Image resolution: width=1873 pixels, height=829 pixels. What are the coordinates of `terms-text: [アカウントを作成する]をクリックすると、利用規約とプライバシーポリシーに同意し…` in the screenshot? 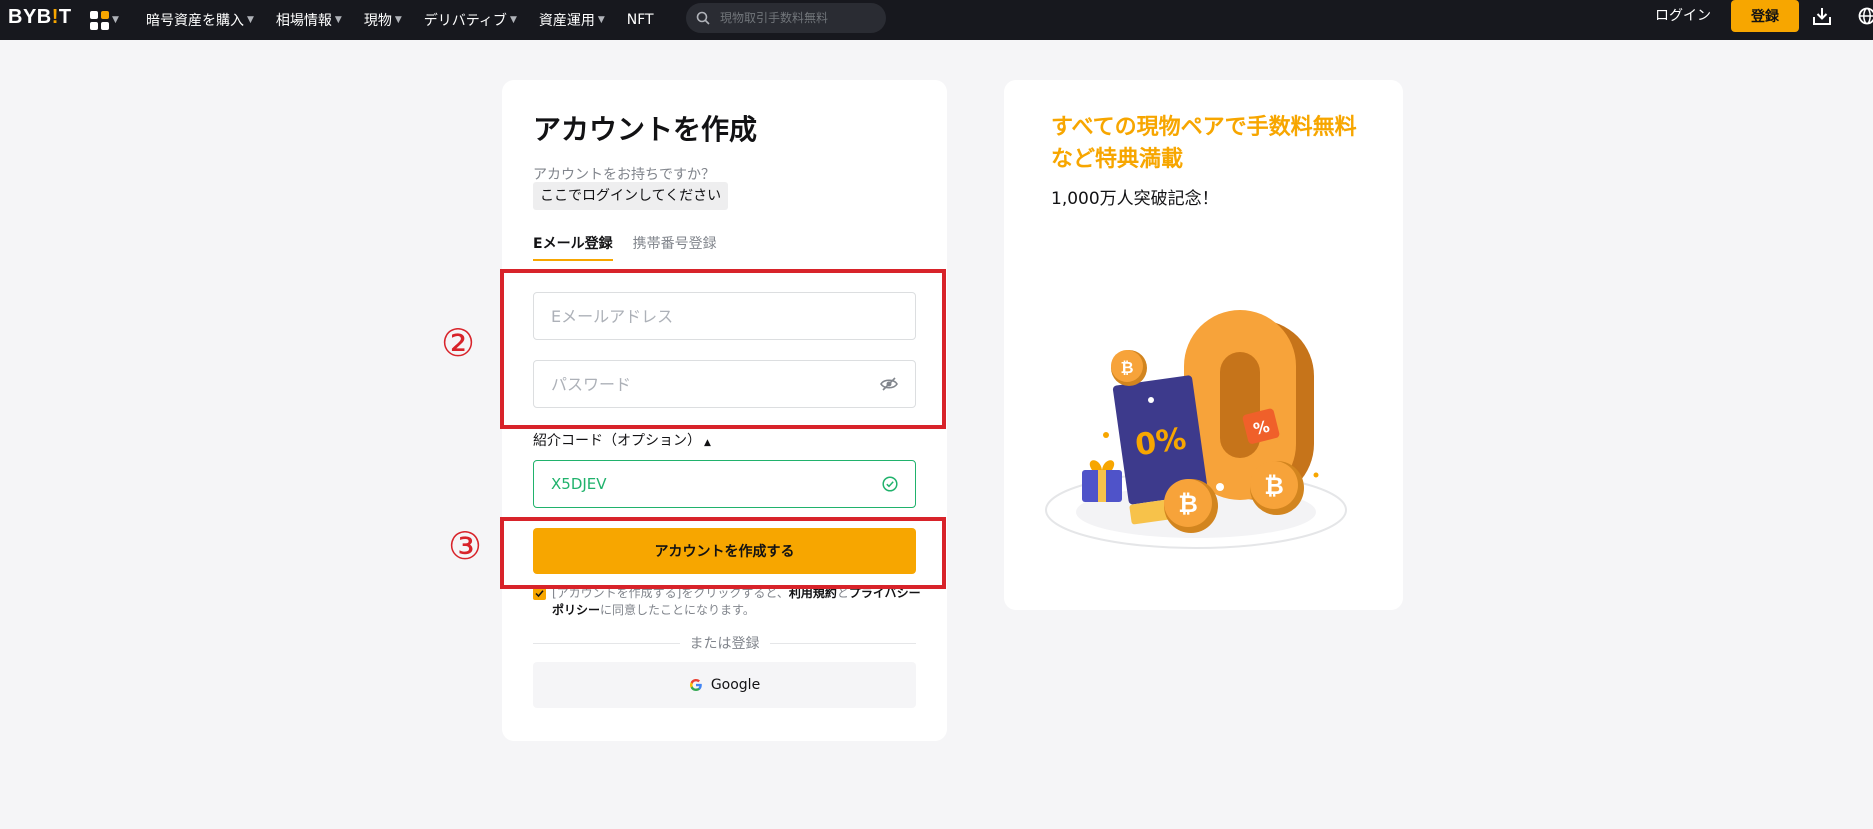 It's located at (738, 602).